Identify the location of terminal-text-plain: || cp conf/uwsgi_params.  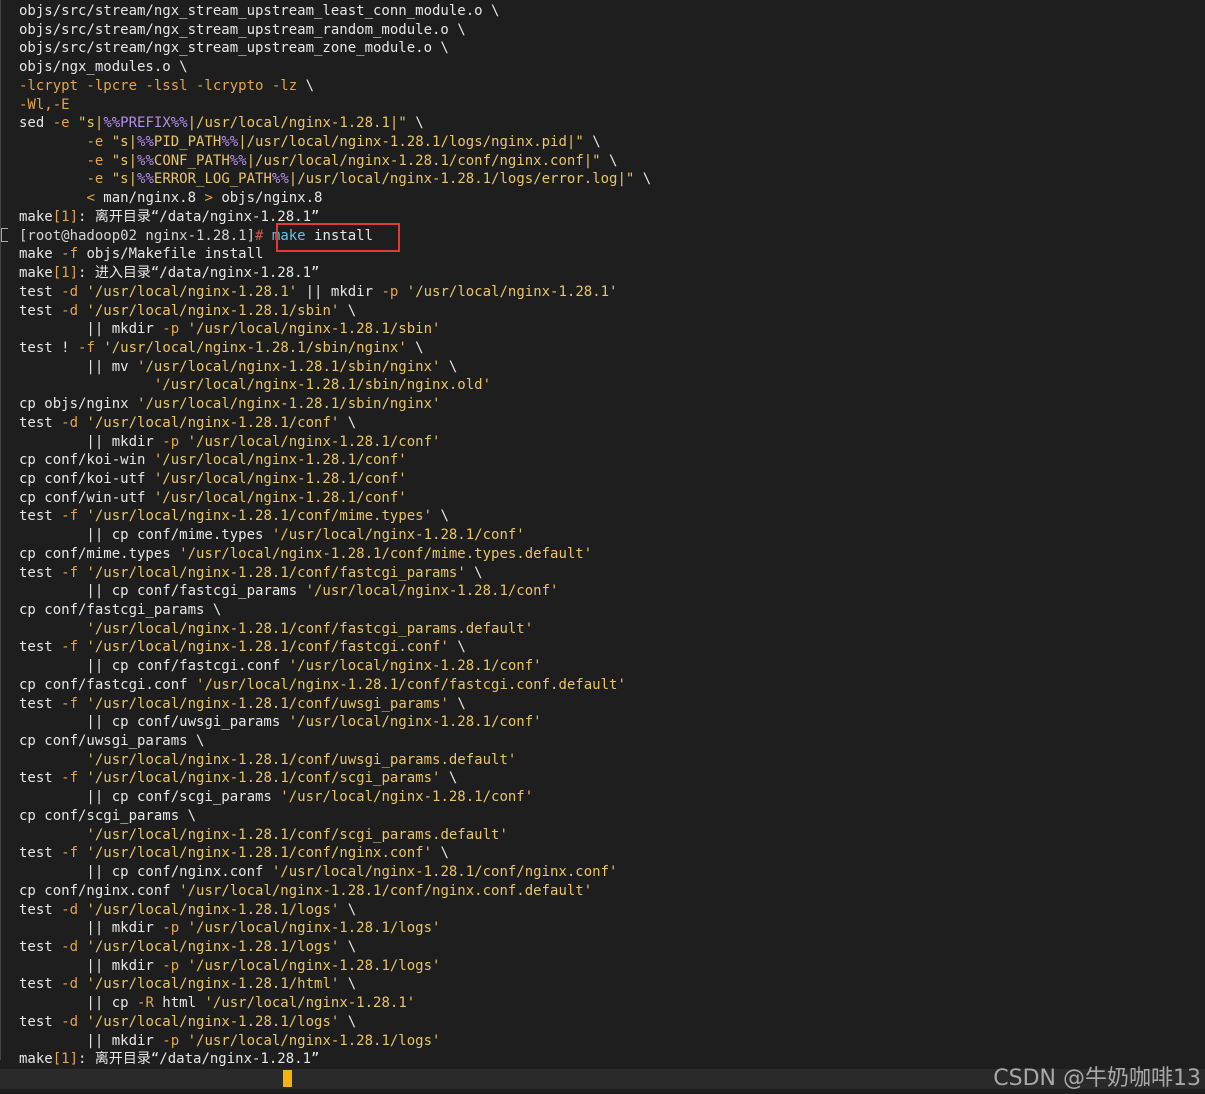
(154, 722).